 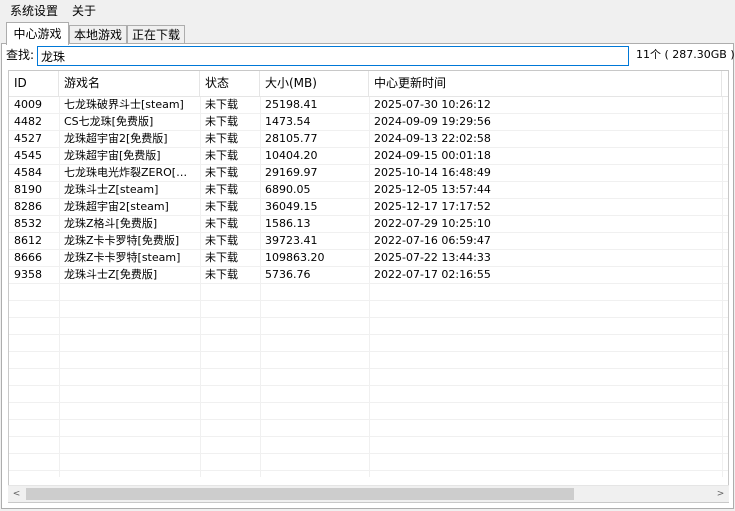 I want to click on cell-name: 龙珠Z格斗[免费版], so click(x=111, y=223).